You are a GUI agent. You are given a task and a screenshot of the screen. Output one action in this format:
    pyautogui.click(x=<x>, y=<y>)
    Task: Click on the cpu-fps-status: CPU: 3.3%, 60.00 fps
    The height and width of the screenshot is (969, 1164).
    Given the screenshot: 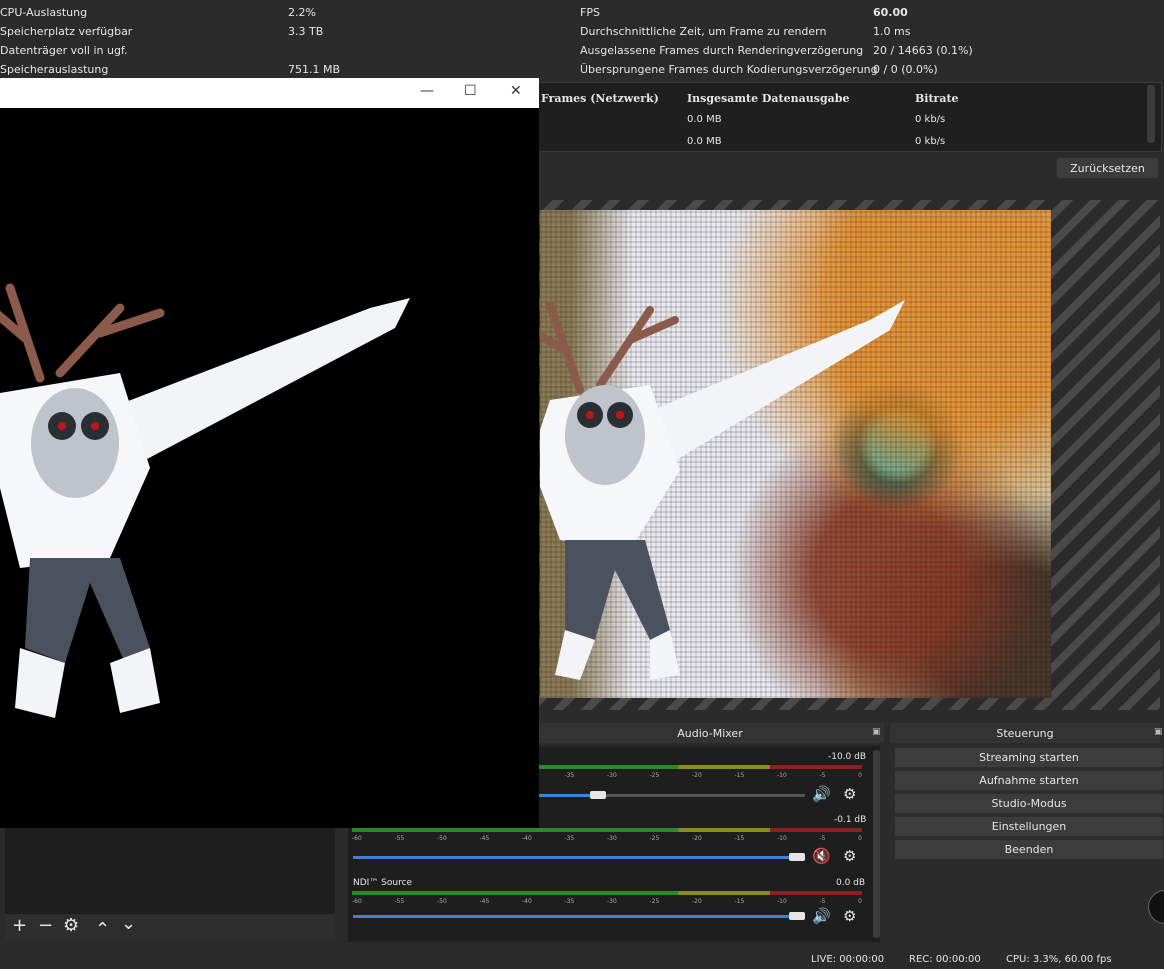 What is the action you would take?
    pyautogui.click(x=1059, y=959)
    